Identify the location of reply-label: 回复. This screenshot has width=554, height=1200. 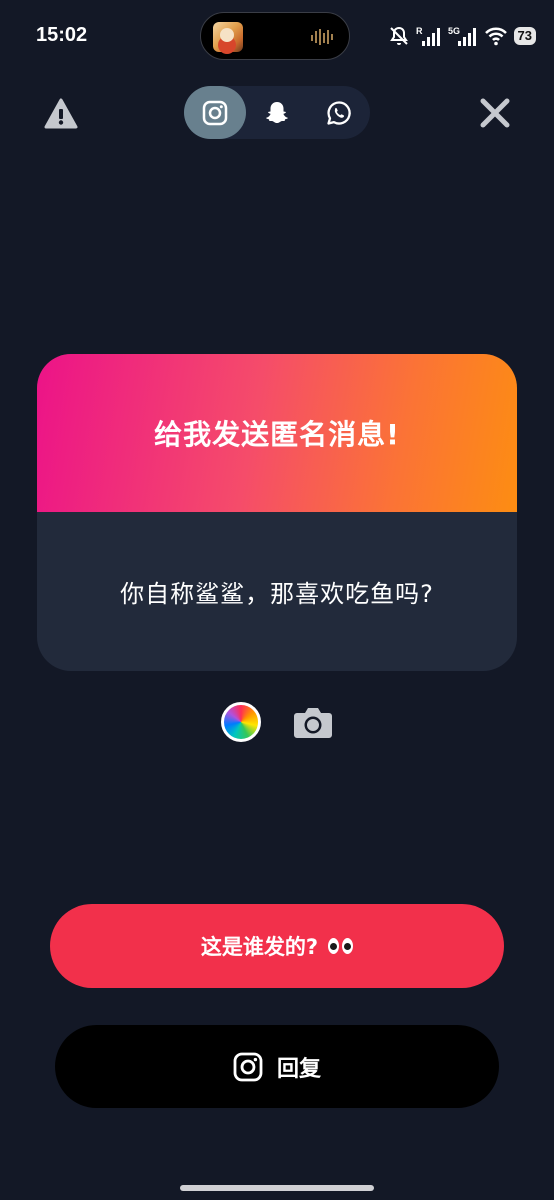
(298, 1069).